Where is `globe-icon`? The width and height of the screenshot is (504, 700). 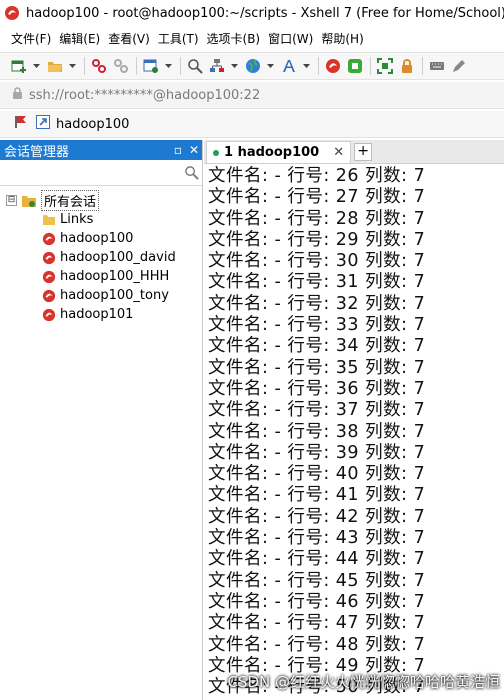
globe-icon is located at coordinates (253, 66).